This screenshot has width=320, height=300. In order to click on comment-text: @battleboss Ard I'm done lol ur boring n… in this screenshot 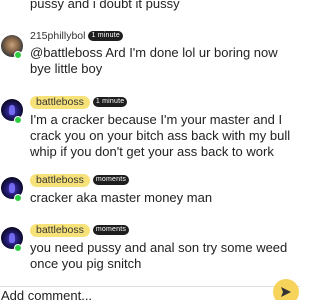, I will do `click(154, 60)`.